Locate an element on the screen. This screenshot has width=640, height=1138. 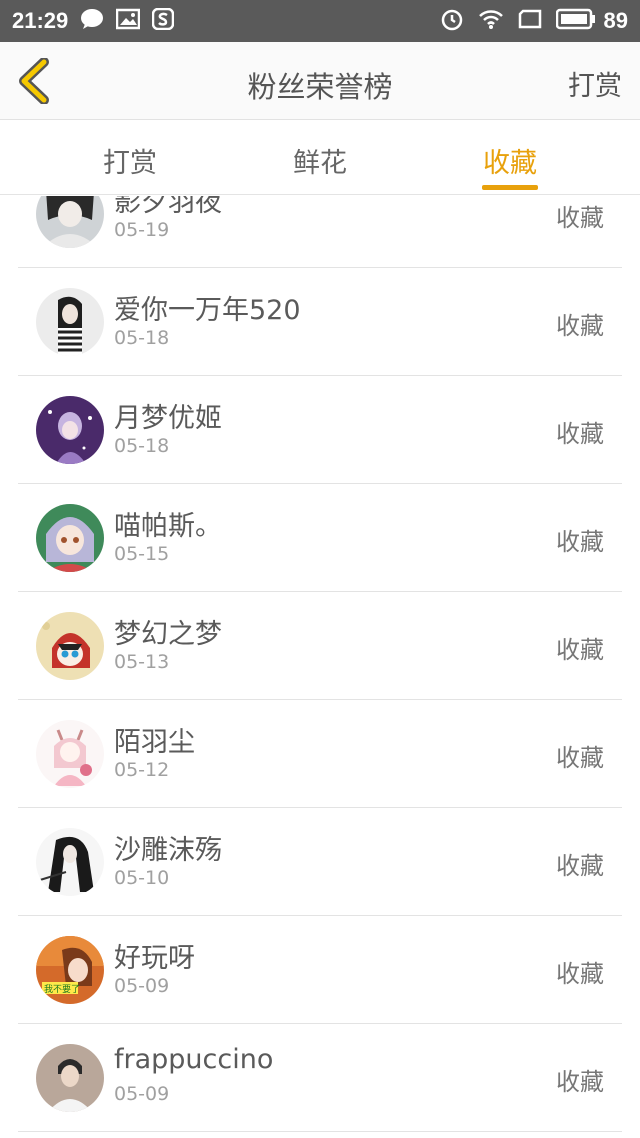
avatar: 我不要了 is located at coordinates (70, 970).